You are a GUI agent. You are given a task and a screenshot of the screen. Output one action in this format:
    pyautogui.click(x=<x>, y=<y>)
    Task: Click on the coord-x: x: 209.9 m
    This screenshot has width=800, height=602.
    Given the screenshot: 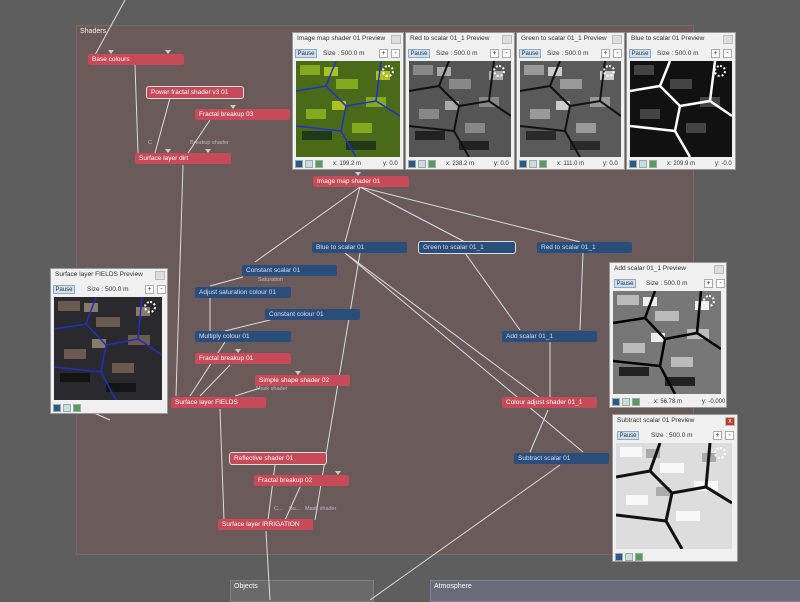 What is the action you would take?
    pyautogui.click(x=681, y=164)
    